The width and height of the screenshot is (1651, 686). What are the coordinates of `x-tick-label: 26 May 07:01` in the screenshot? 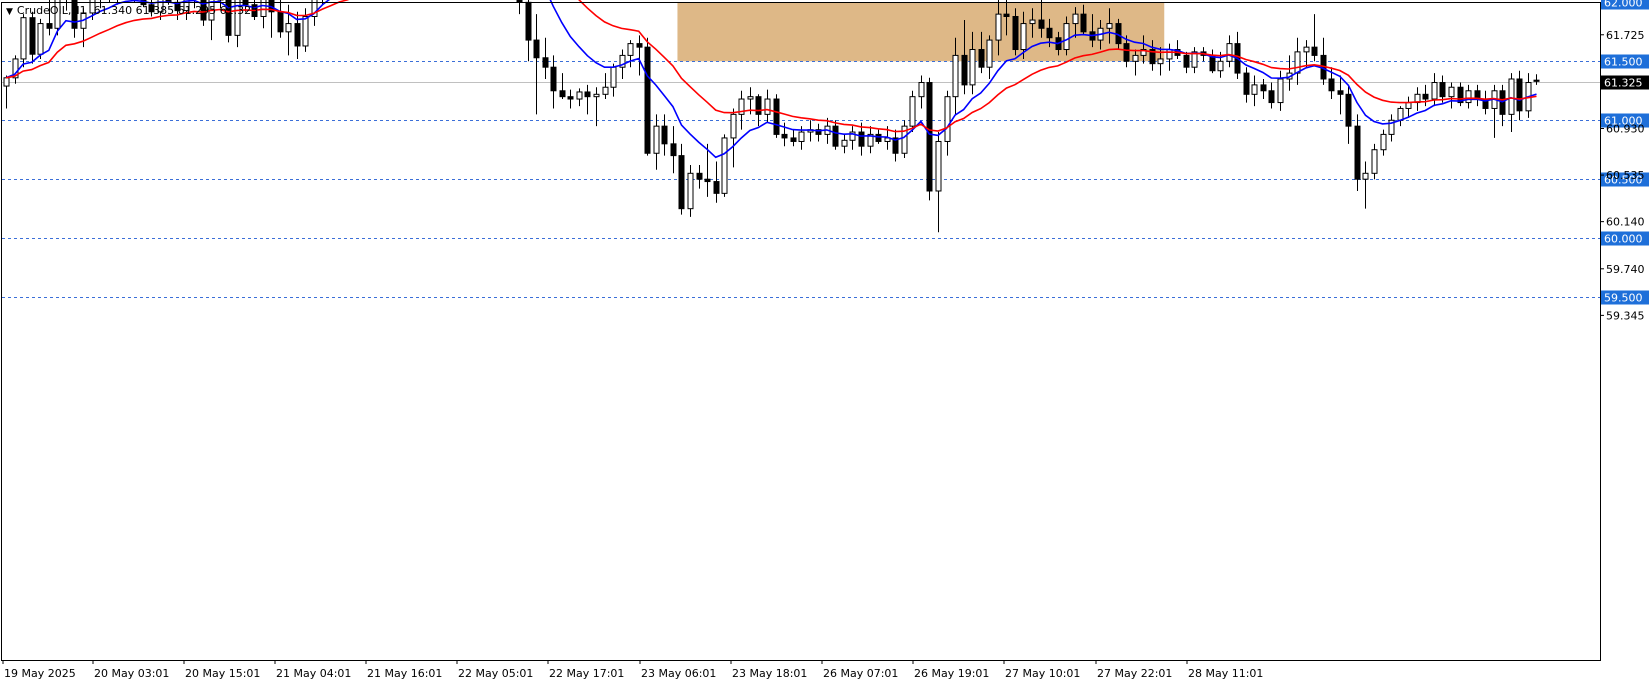 It's located at (860, 673).